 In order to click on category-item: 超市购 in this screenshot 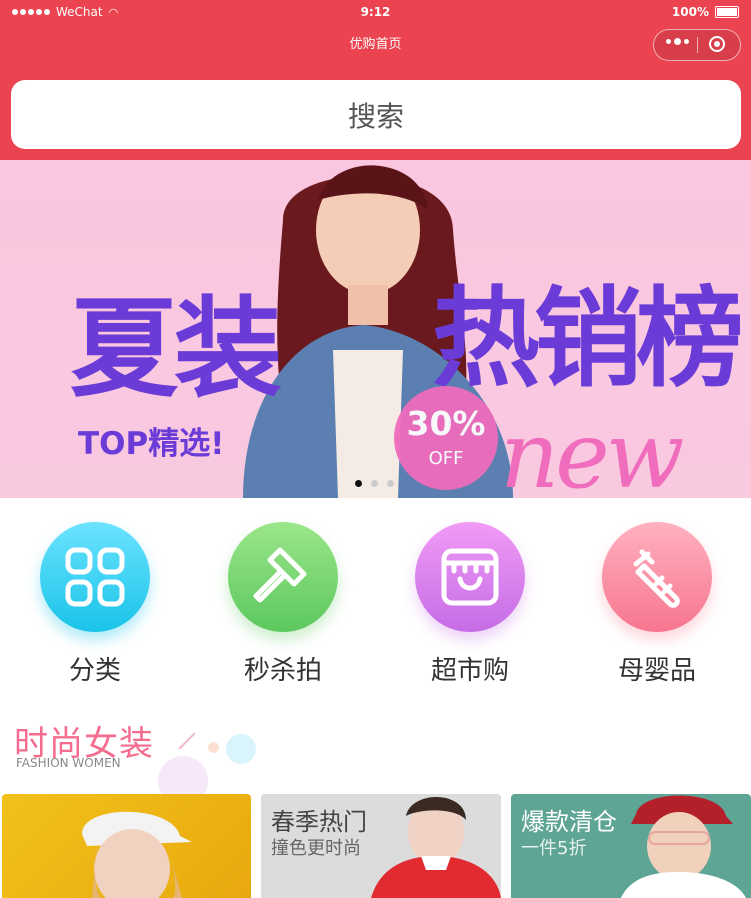, I will do `click(470, 604)`.